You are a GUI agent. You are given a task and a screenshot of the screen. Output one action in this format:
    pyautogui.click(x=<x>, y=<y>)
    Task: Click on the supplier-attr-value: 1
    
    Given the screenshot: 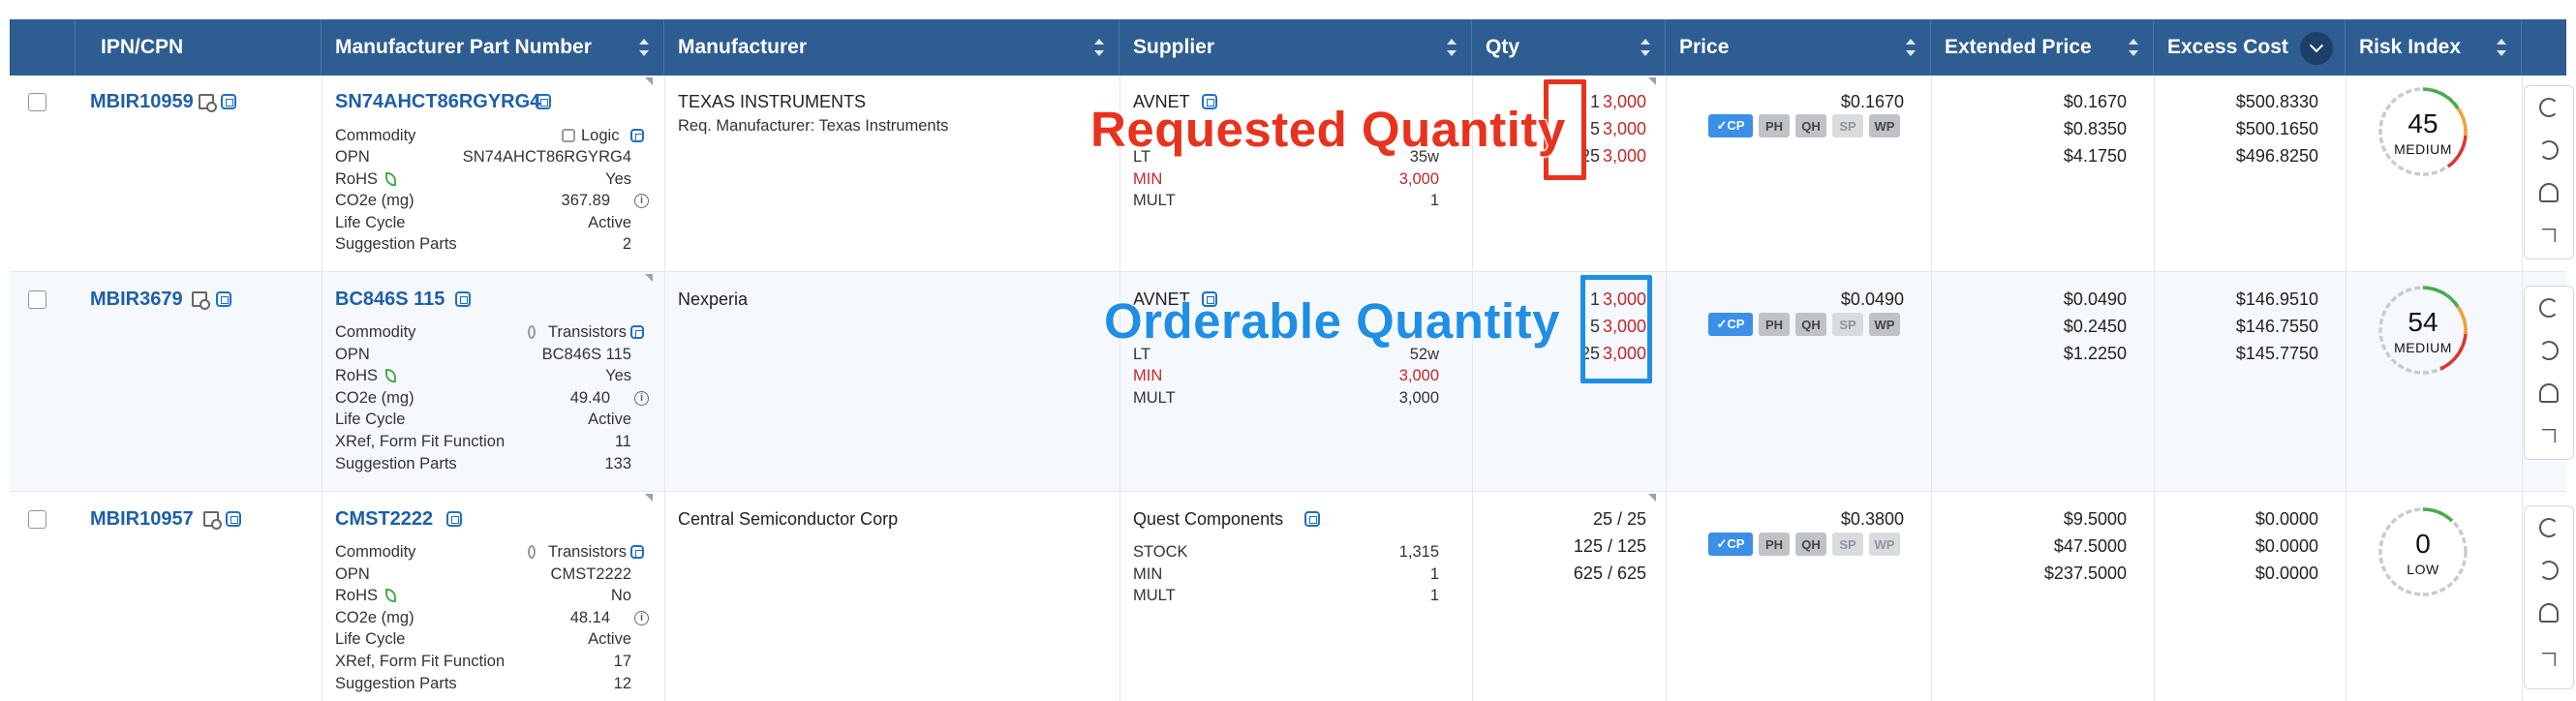 What is the action you would take?
    pyautogui.click(x=1434, y=201)
    